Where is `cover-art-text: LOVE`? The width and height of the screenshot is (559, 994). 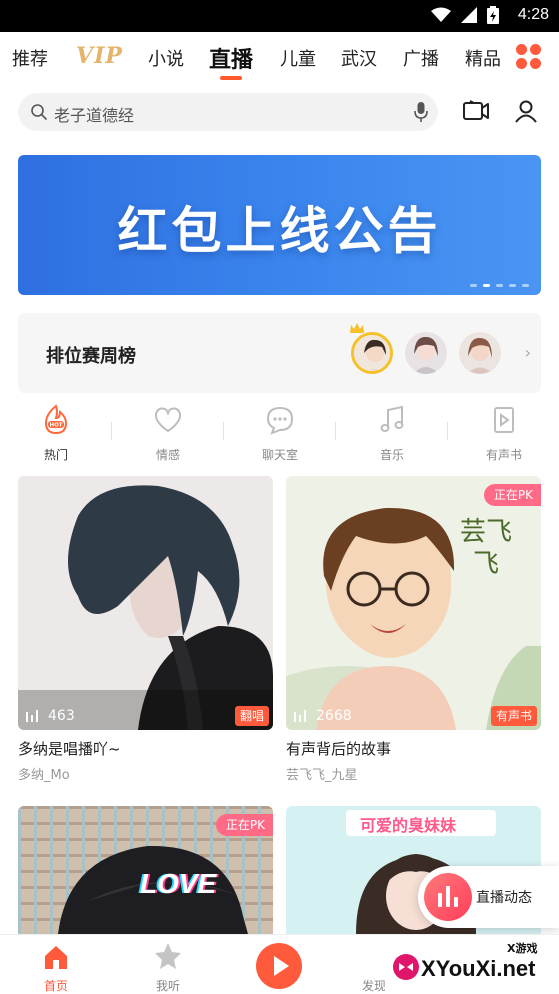 cover-art-text: LOVE is located at coordinates (178, 883).